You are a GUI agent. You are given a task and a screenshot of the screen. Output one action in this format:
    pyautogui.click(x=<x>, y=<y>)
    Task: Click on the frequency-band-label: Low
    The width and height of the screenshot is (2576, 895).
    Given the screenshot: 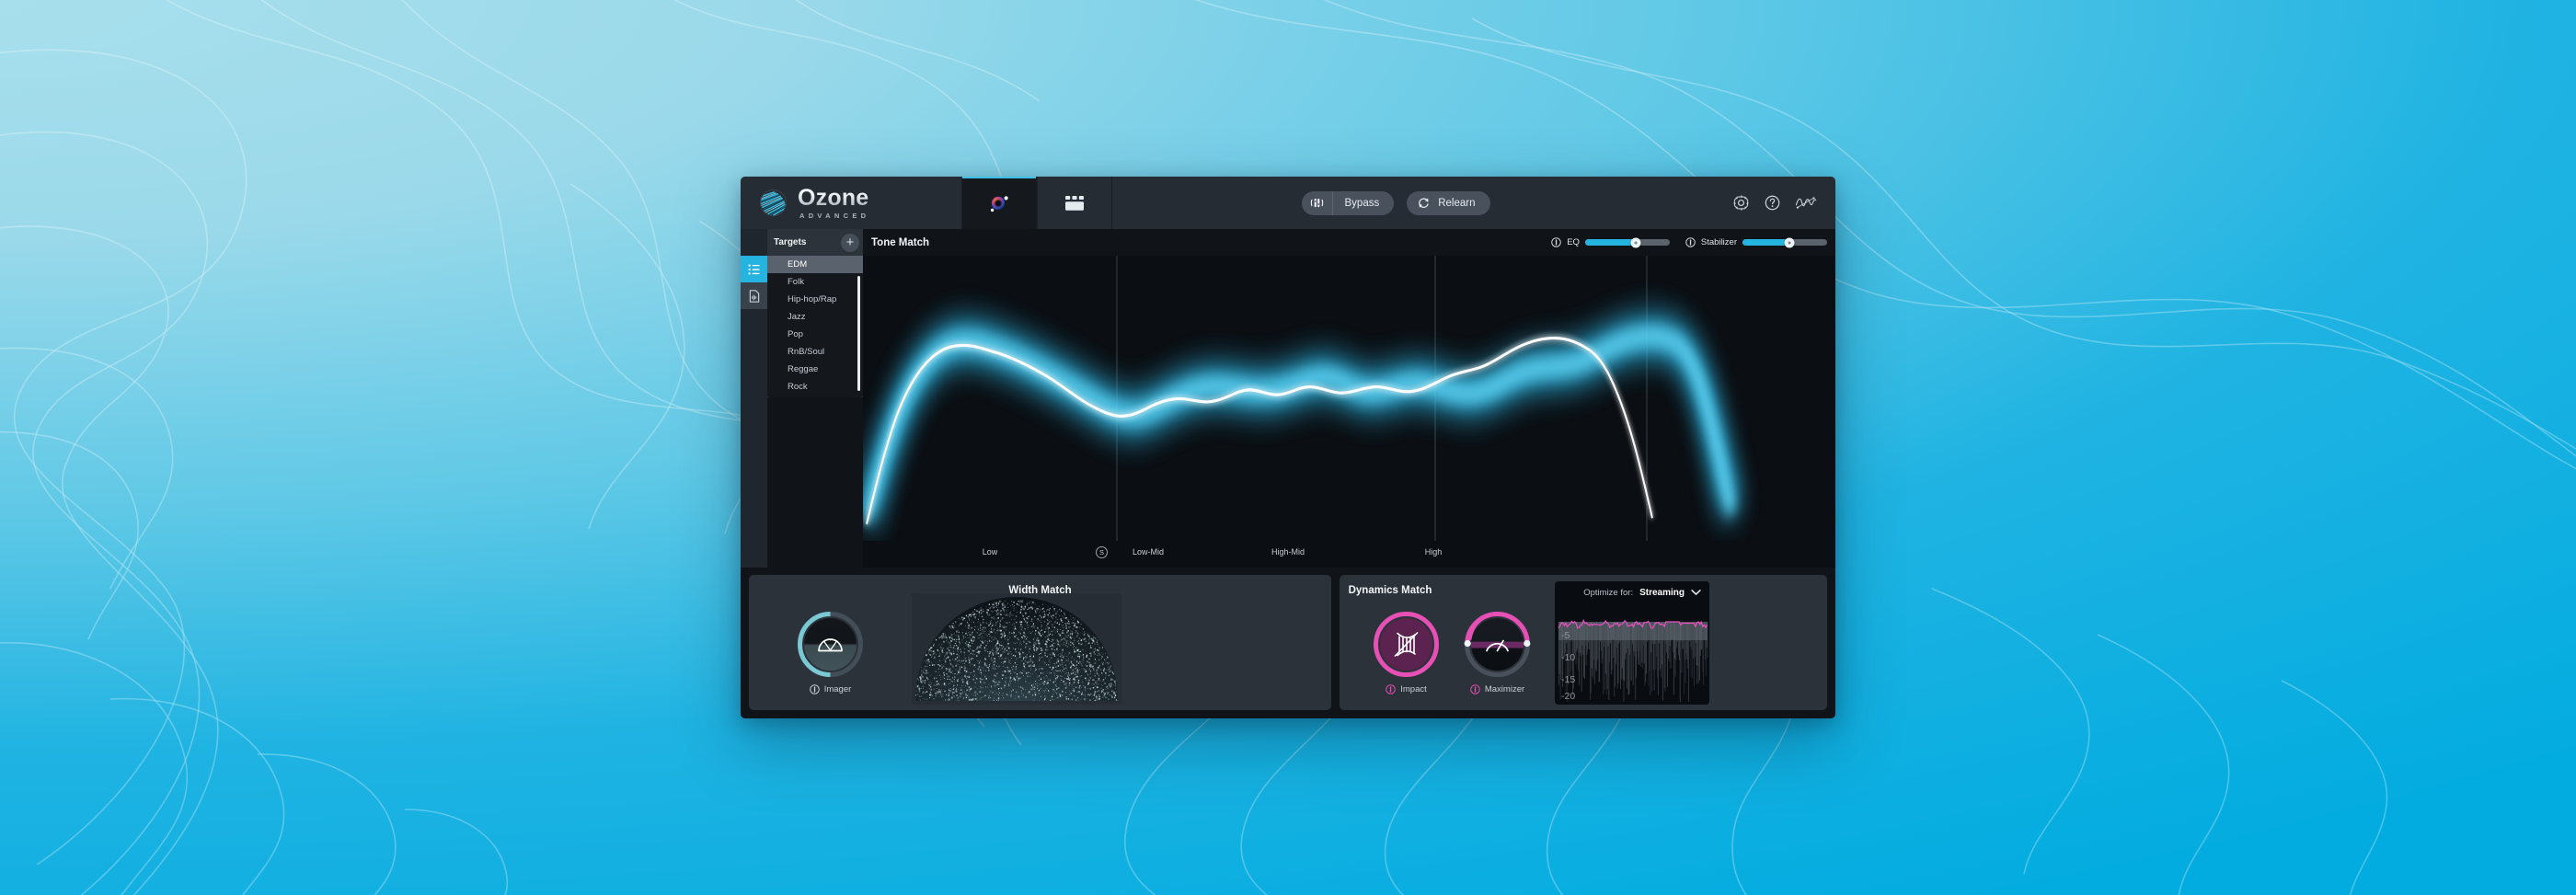 What is the action you would take?
    pyautogui.click(x=990, y=552)
    